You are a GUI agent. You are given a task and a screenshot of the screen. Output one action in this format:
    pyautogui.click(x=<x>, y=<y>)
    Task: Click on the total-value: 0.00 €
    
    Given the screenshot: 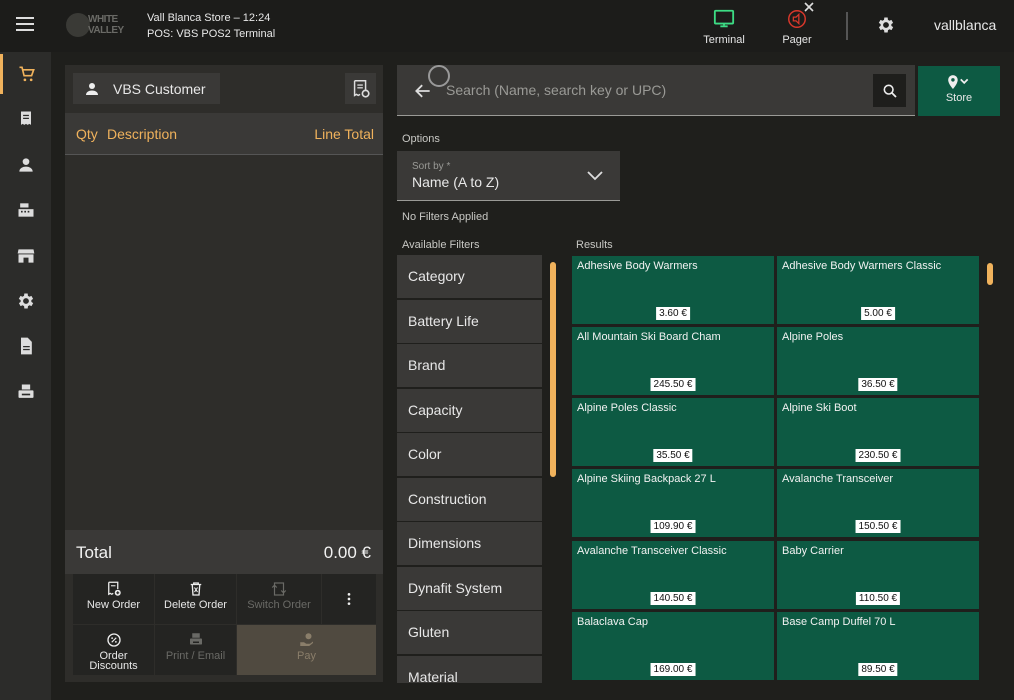 What is the action you would take?
    pyautogui.click(x=347, y=552)
    